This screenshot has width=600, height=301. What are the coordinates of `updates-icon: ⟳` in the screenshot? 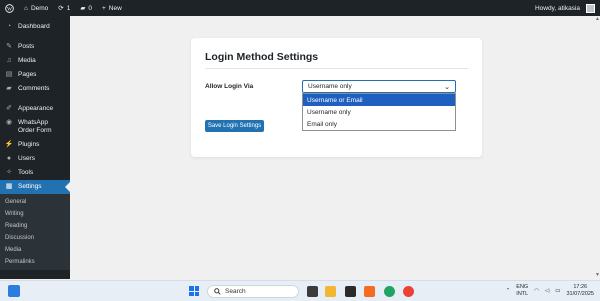 It's located at (61, 8).